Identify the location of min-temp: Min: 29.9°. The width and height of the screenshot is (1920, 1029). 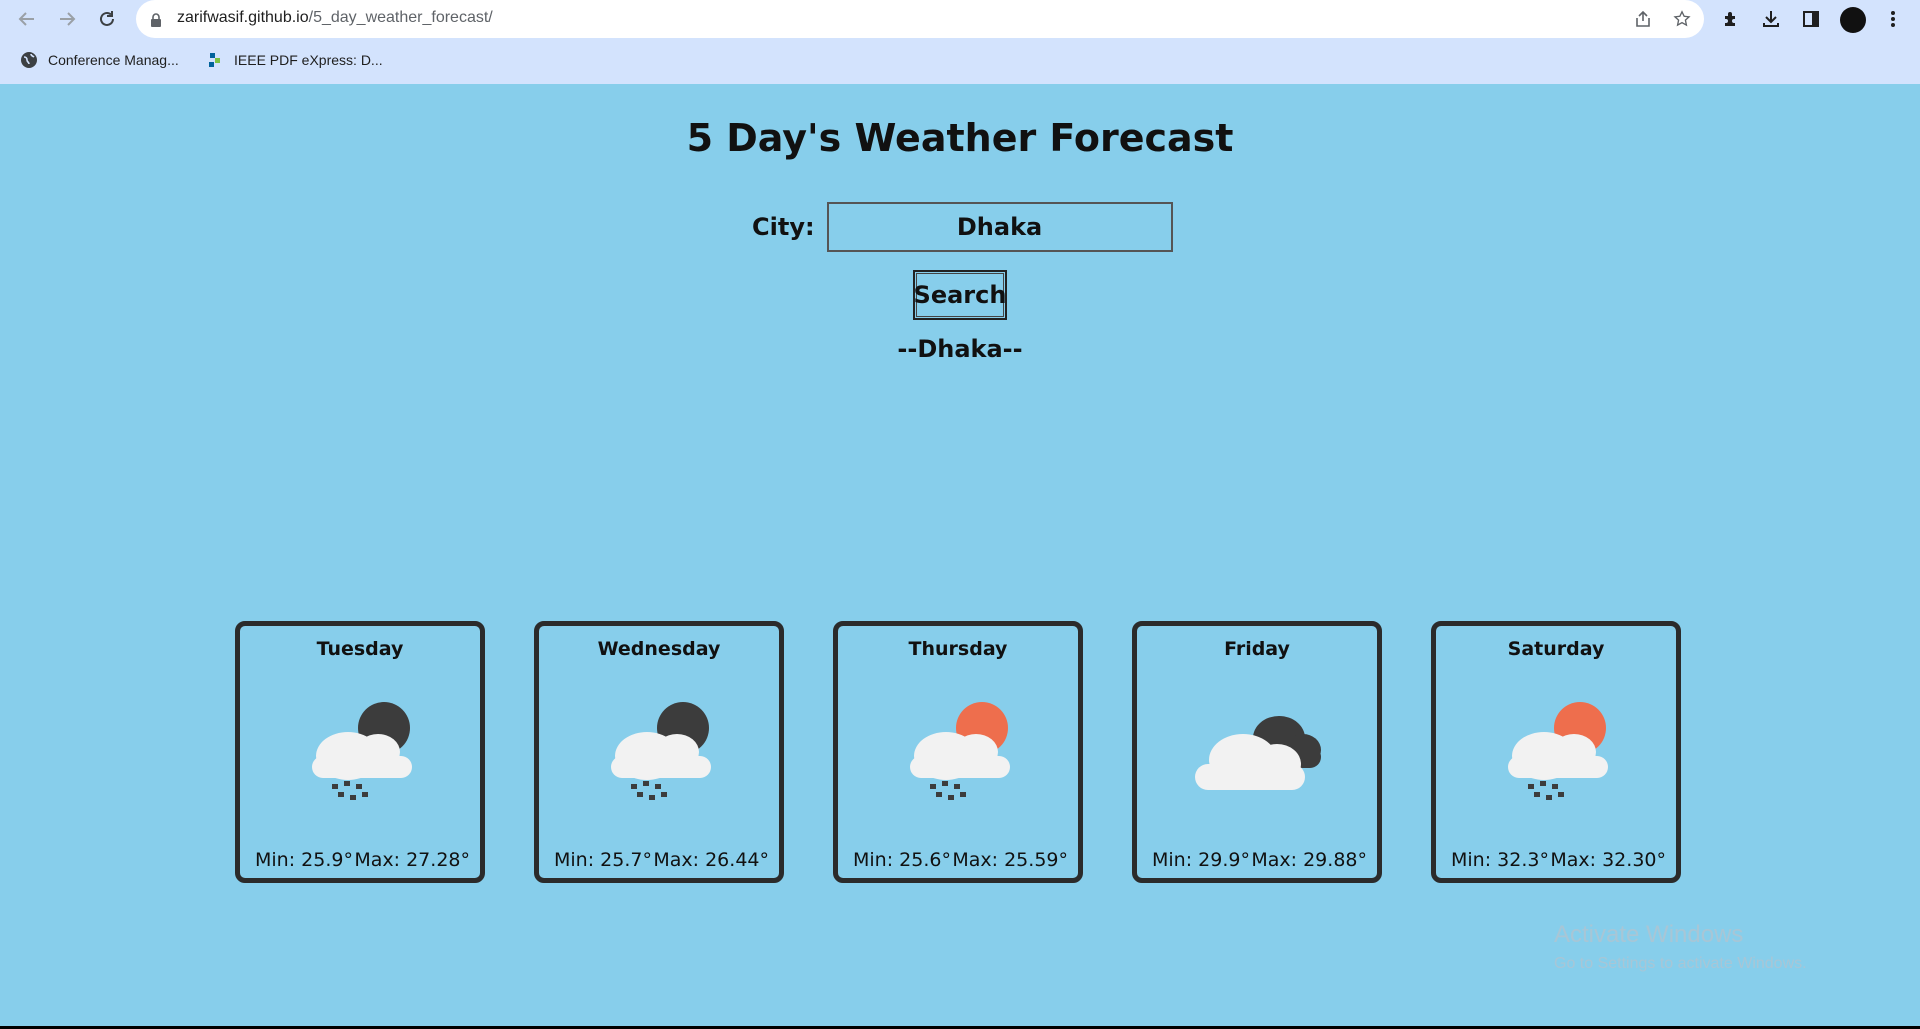
(1201, 860).